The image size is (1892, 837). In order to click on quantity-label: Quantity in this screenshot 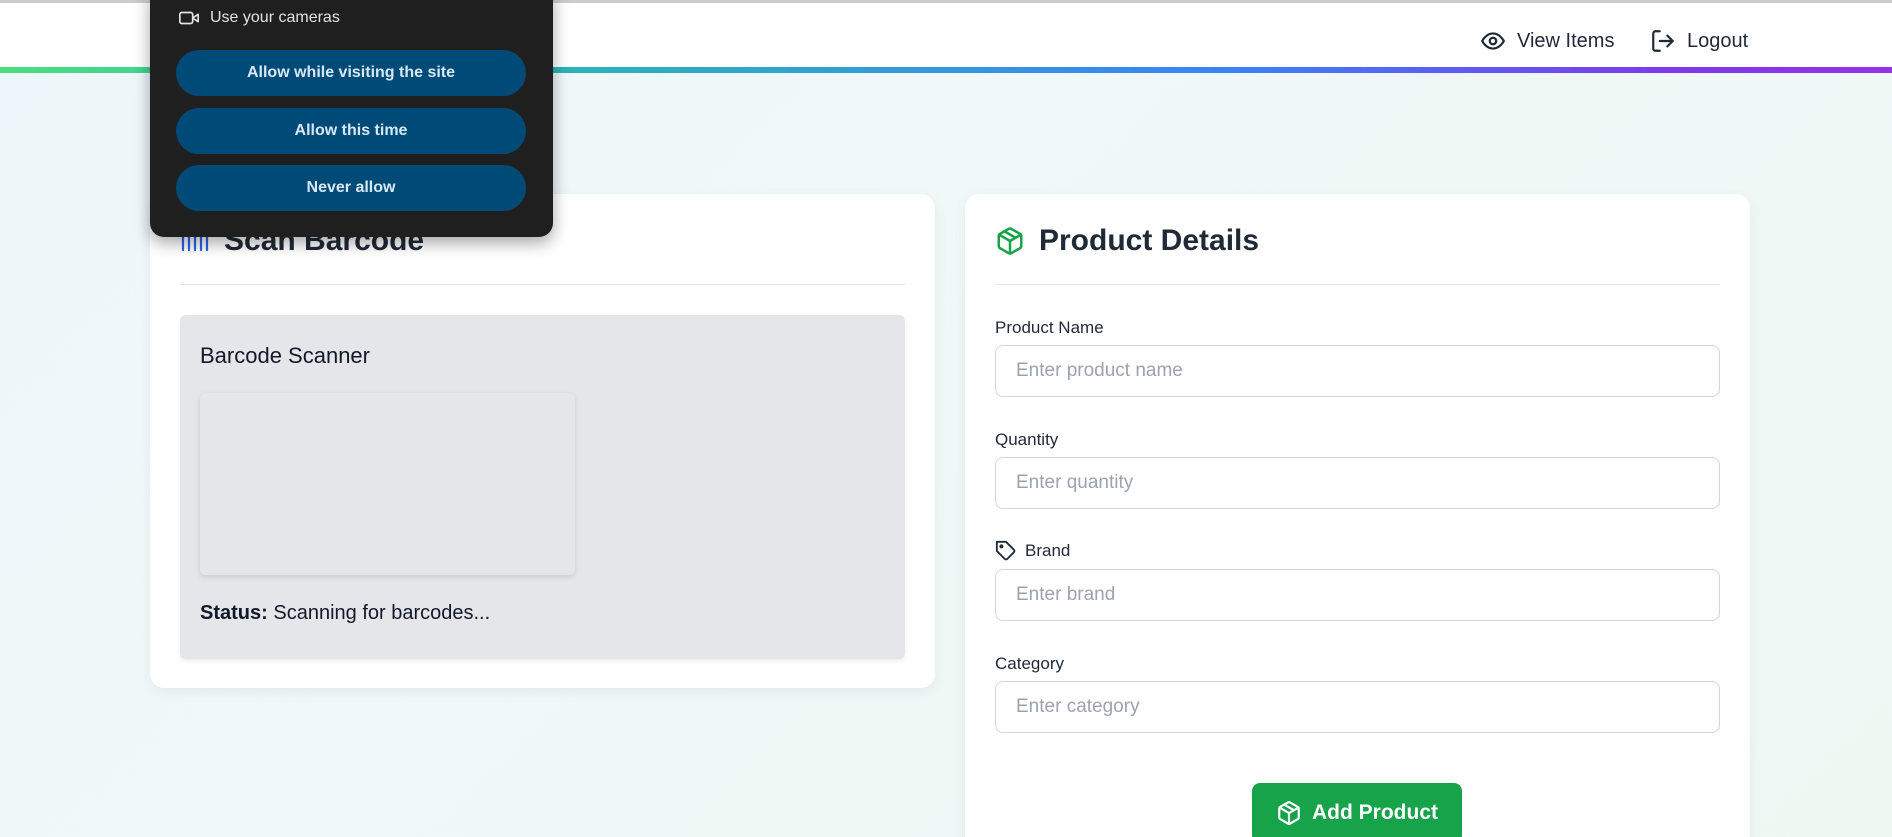, I will do `click(1027, 439)`.